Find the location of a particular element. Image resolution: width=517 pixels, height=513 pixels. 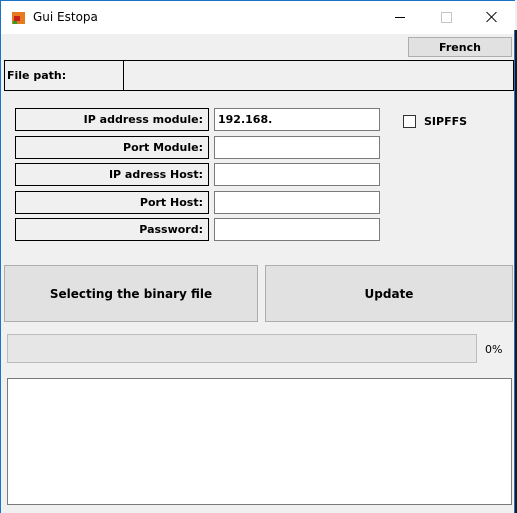

maximize-icon is located at coordinates (446, 17).